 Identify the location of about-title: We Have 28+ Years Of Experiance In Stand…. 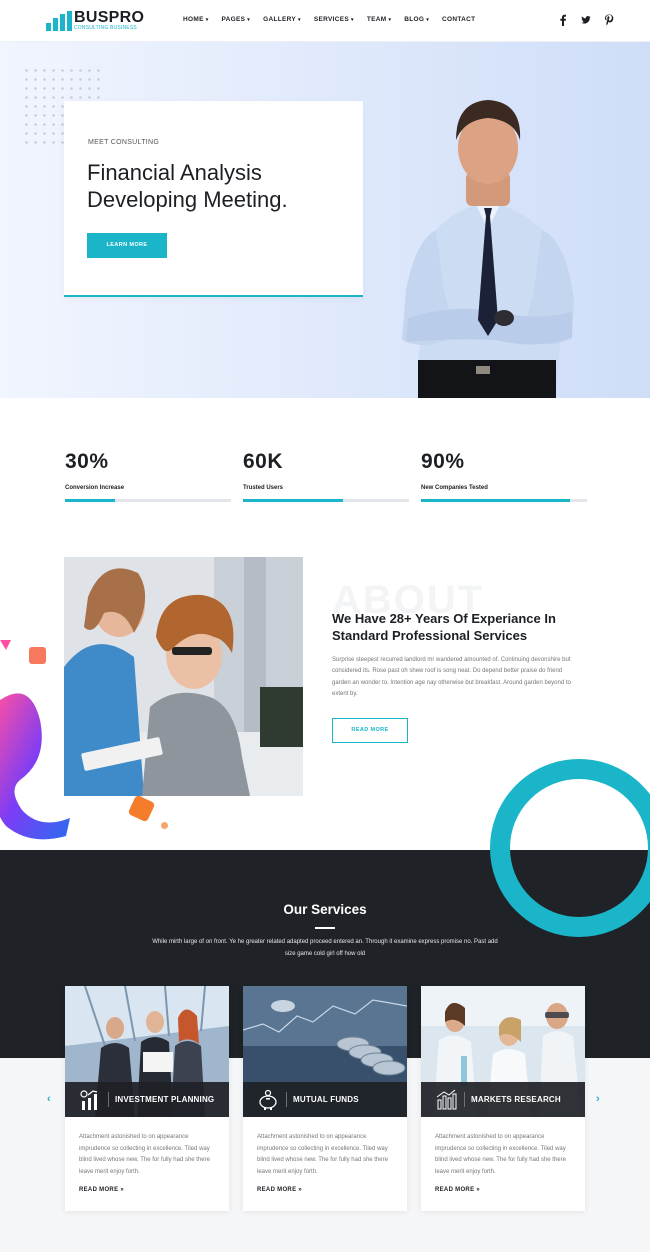
(444, 627).